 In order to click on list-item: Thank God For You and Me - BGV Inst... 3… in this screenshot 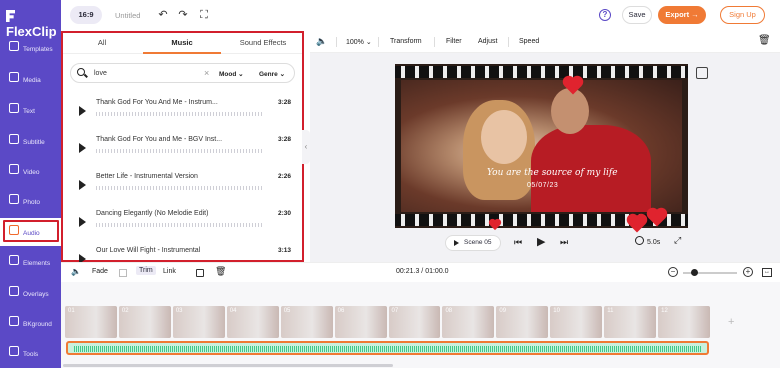, I will do `click(182, 150)`.